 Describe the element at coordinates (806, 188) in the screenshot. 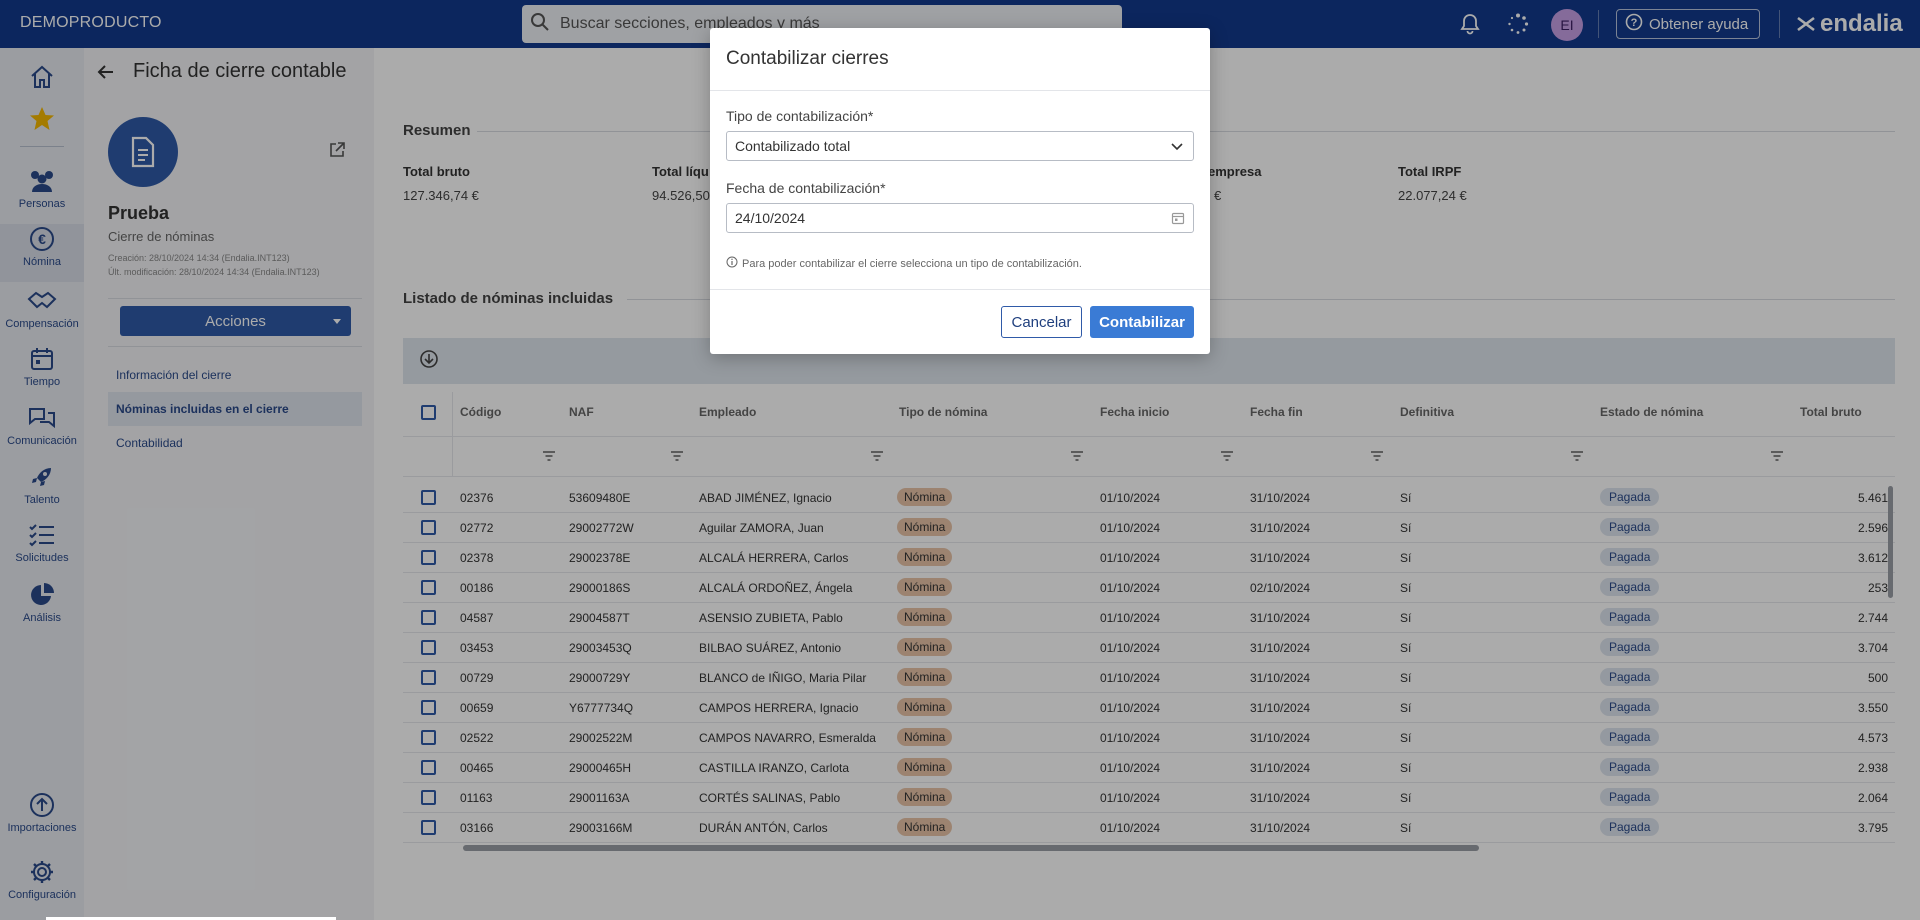

I see `date-label: Fecha de contabilización*` at that location.